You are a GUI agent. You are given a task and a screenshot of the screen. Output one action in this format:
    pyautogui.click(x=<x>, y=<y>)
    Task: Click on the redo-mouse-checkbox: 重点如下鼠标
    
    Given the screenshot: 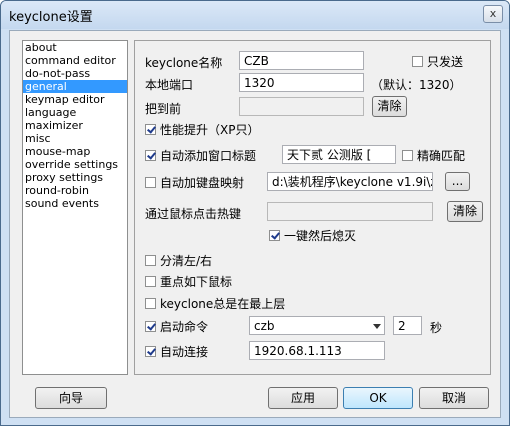 What is the action you would take?
    pyautogui.click(x=189, y=281)
    